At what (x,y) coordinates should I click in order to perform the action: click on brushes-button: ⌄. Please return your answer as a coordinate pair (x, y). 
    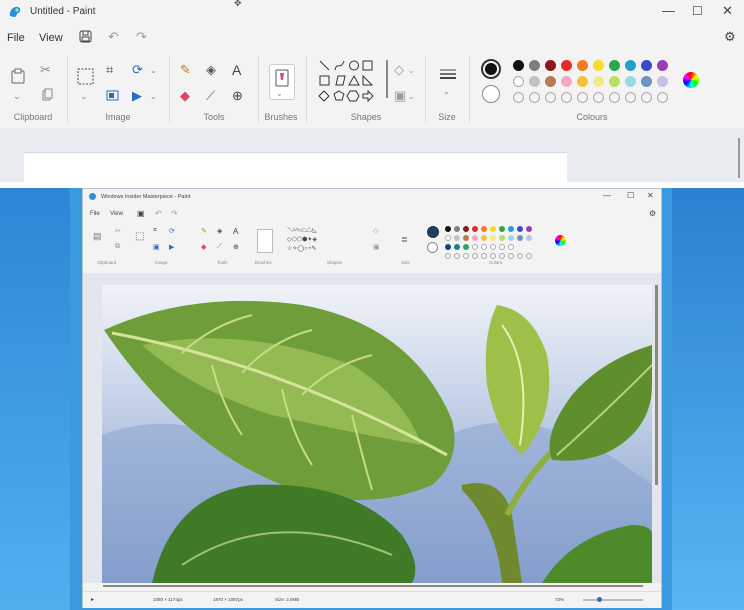
    Looking at the image, I should click on (282, 82).